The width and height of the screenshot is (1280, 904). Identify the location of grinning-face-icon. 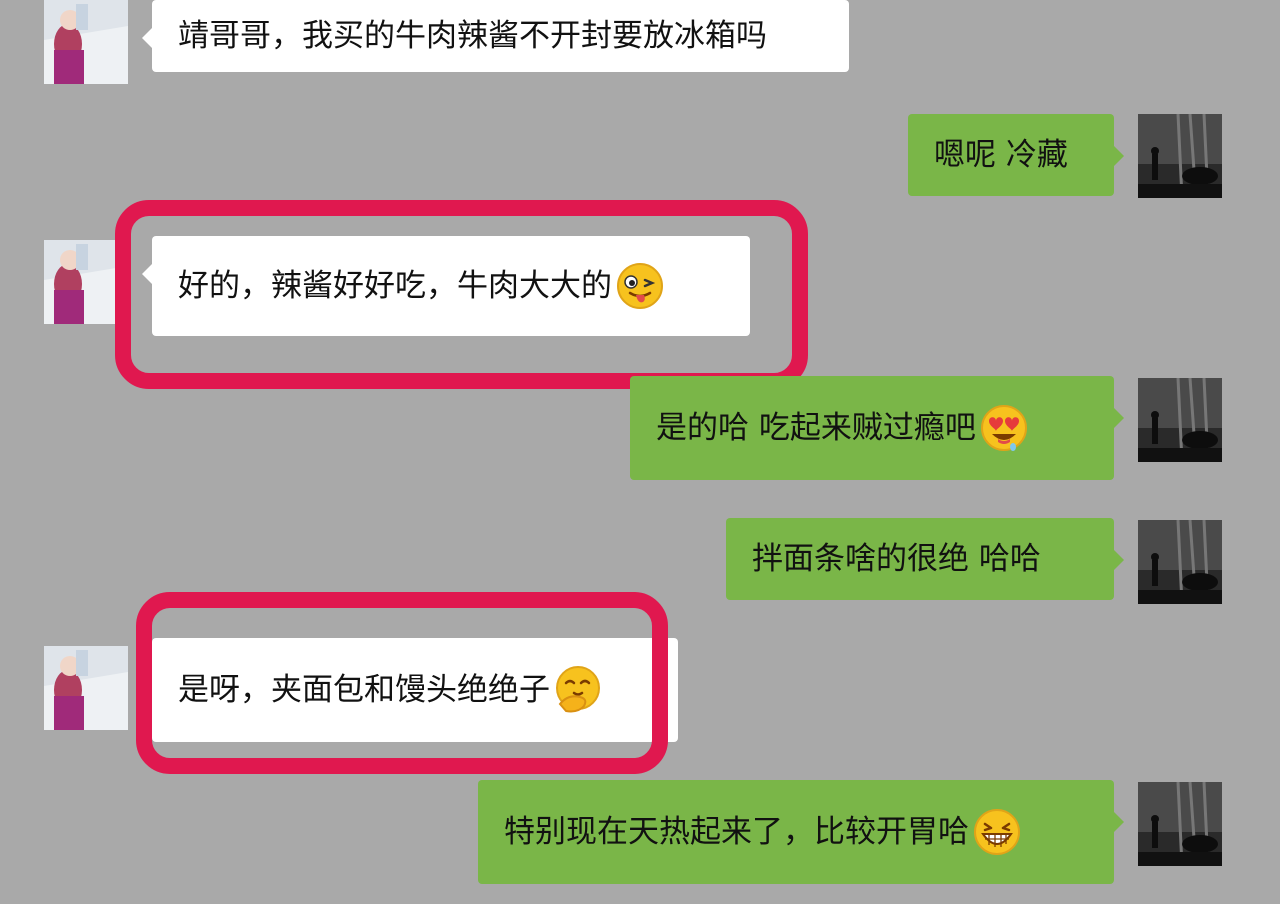
(997, 832).